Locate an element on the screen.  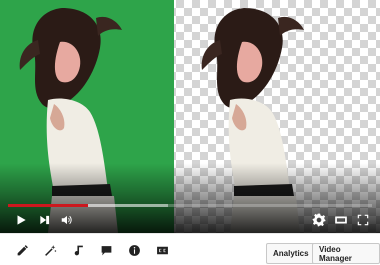
player-control-bar is located at coordinates (190, 220).